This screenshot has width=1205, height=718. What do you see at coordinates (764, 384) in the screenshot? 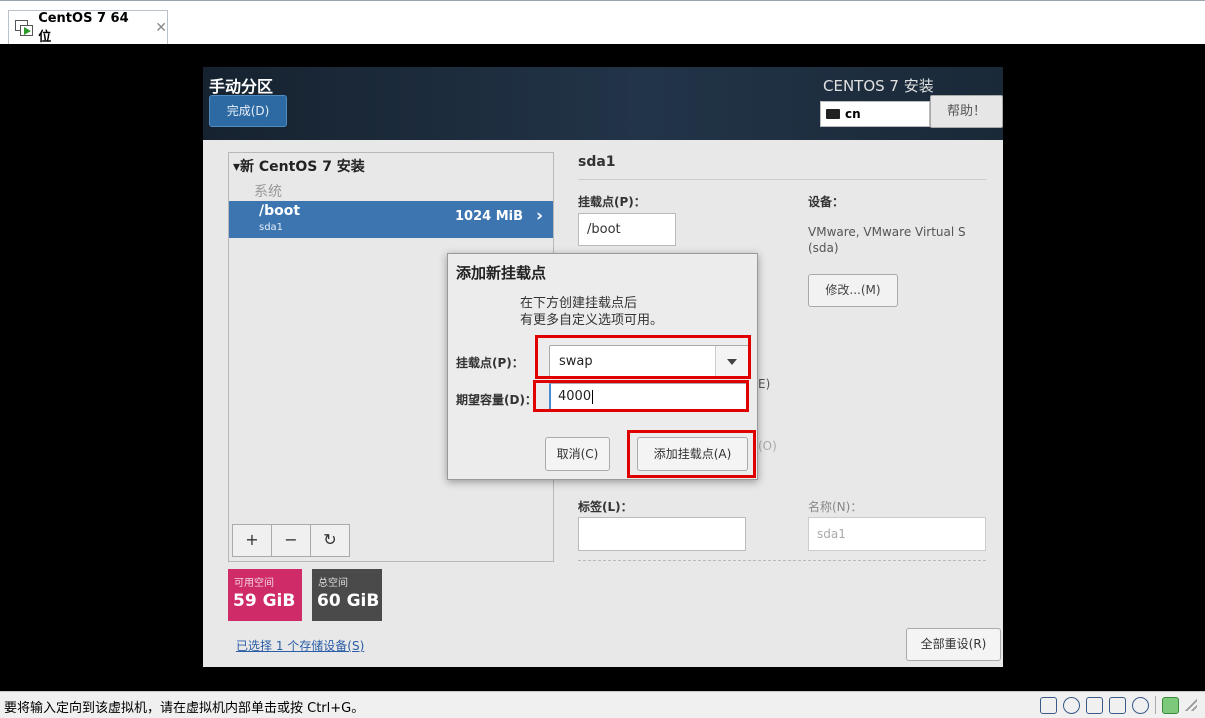
I see `partial-label-text: E)` at bounding box center [764, 384].